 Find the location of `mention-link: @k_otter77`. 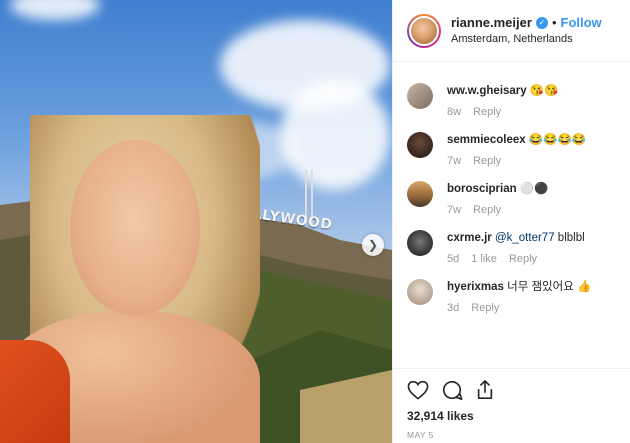

mention-link: @k_otter77 is located at coordinates (525, 238).